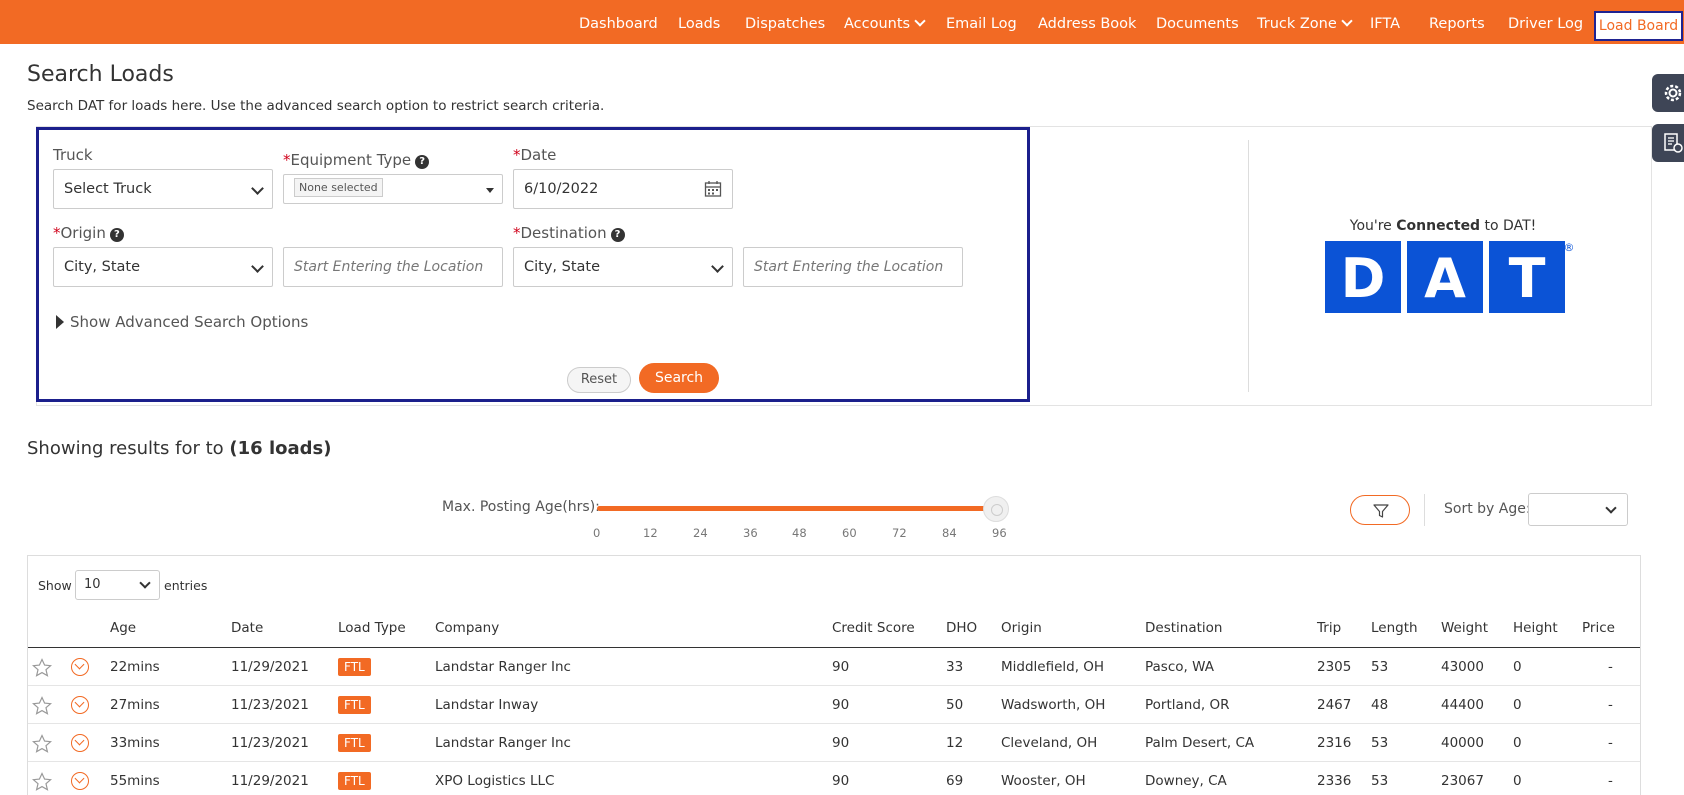 This screenshot has width=1684, height=795. Describe the element at coordinates (1464, 628) in the screenshot. I see `column-header-weight: Weight` at that location.